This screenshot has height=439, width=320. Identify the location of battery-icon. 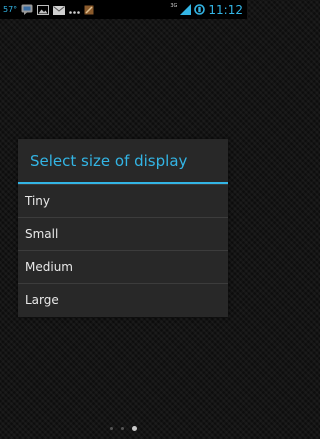
(200, 9).